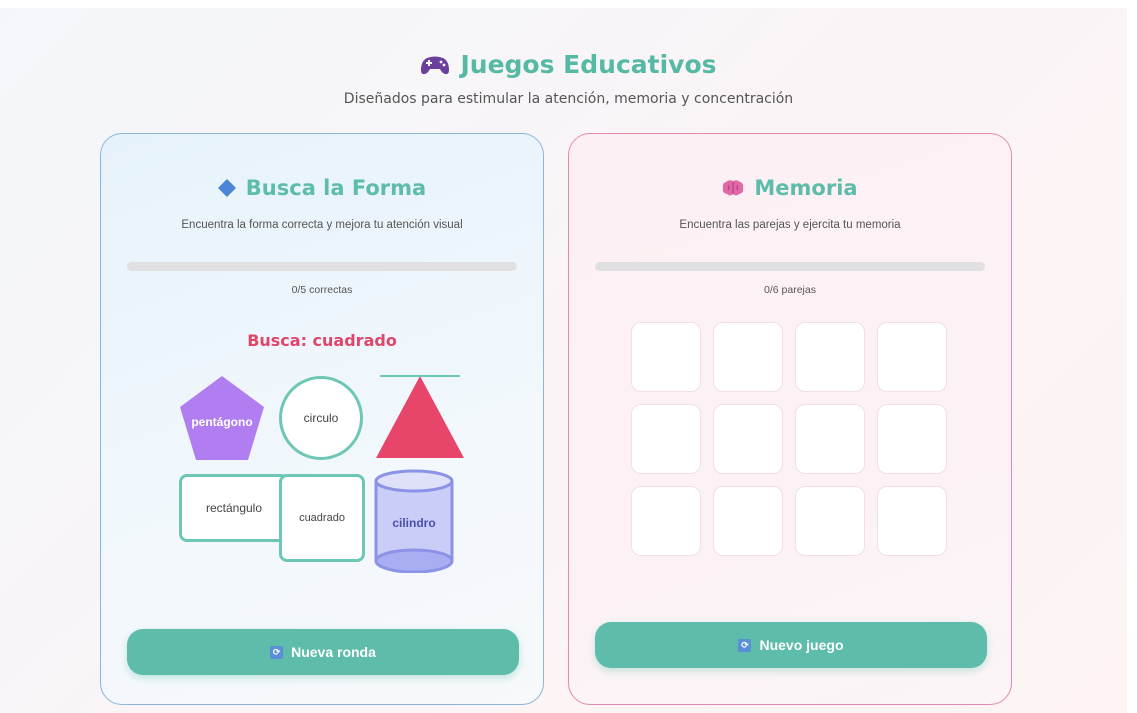 The width and height of the screenshot is (1137, 713). What do you see at coordinates (790, 290) in the screenshot?
I see `memory-game-progress-text: 0/6 parejas` at bounding box center [790, 290].